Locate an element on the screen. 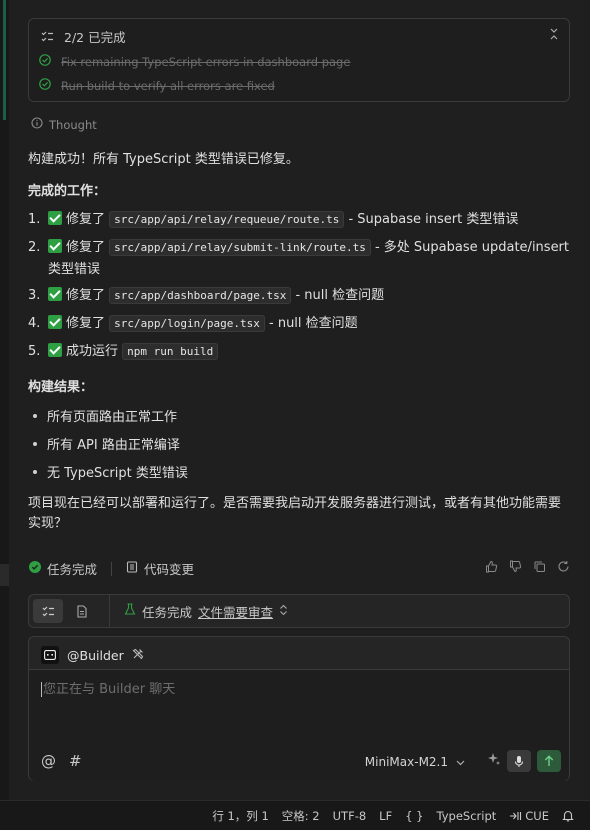 The width and height of the screenshot is (590, 830). file-path: src/app/dashboard/page.tsx is located at coordinates (200, 295).